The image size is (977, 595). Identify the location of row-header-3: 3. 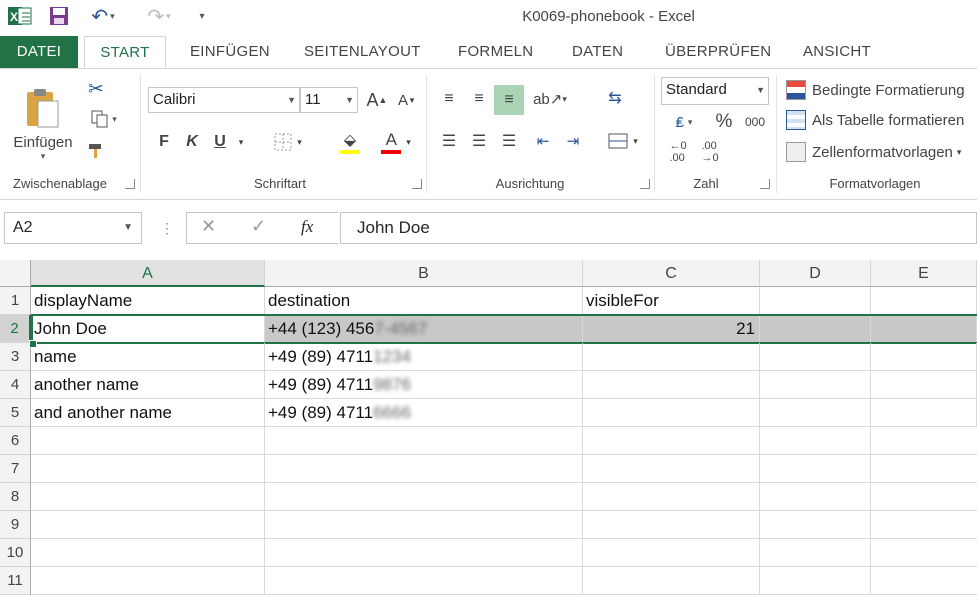
(15, 357).